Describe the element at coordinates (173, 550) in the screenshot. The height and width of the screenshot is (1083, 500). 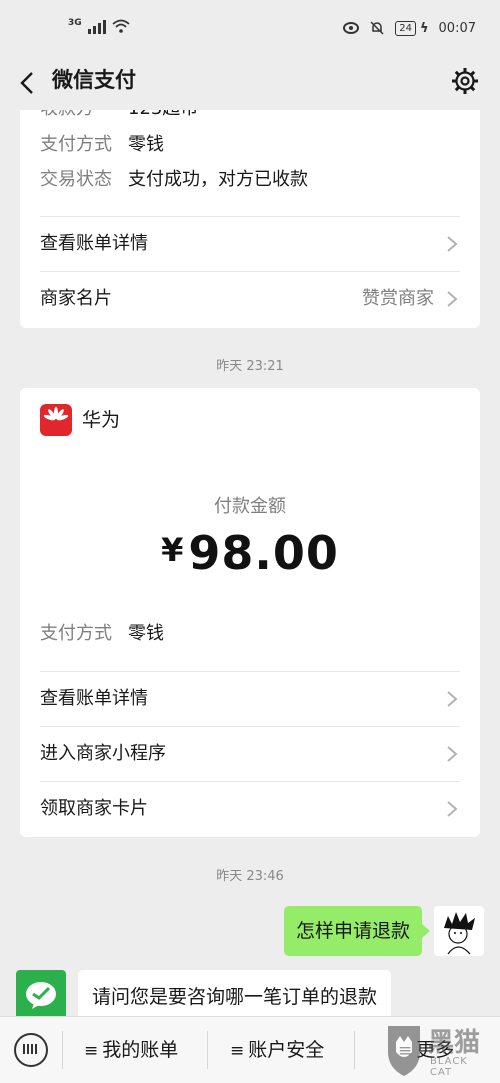
I see `currency-symbol: ¥` at that location.